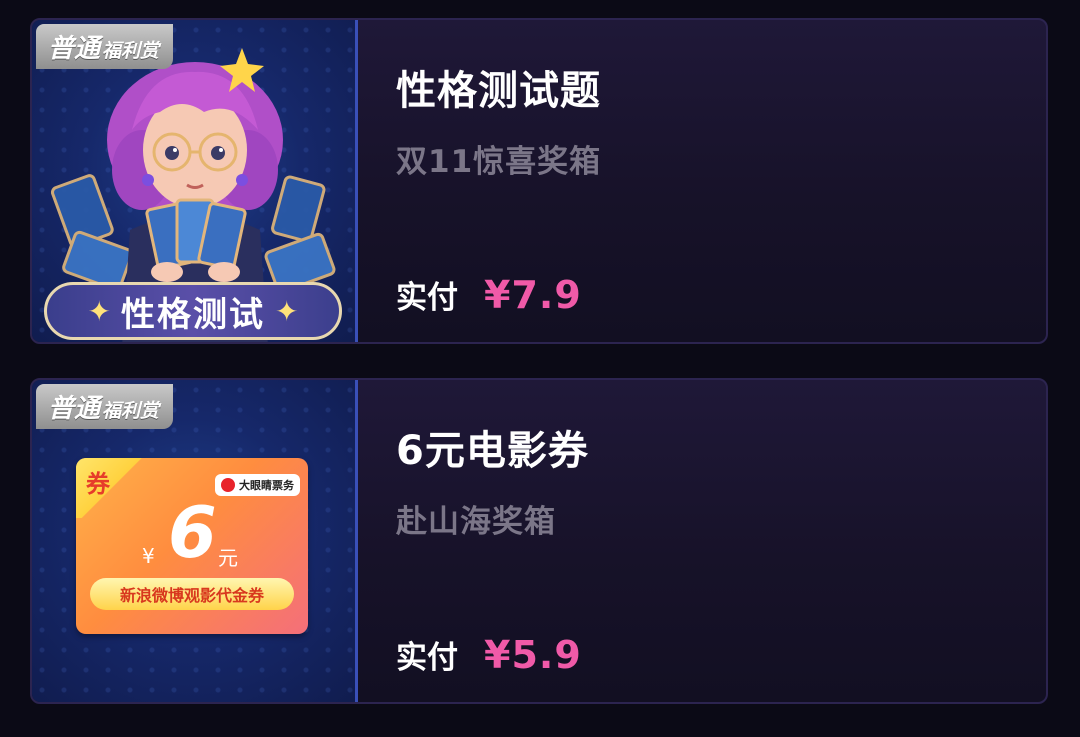 Image resolution: width=1080 pixels, height=737 pixels. I want to click on brand-name: 大眼睛票务, so click(266, 485).